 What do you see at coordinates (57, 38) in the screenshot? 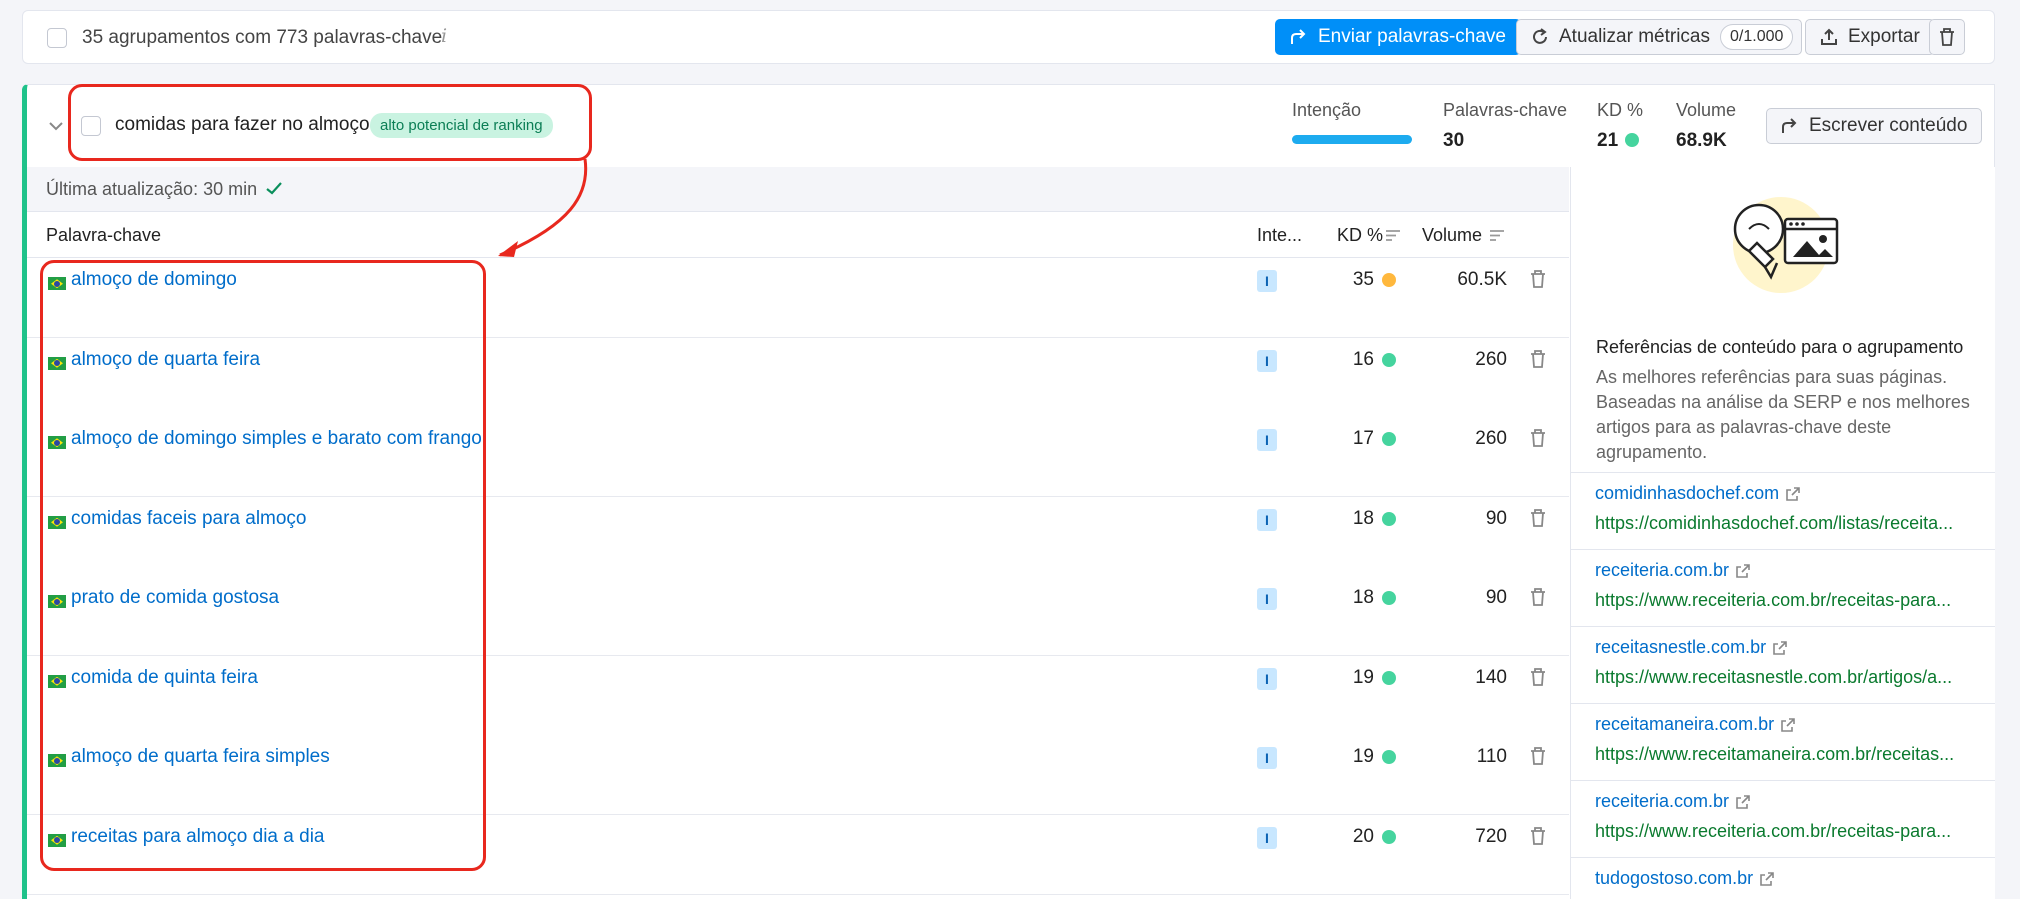
I see `select-all-checkbox` at bounding box center [57, 38].